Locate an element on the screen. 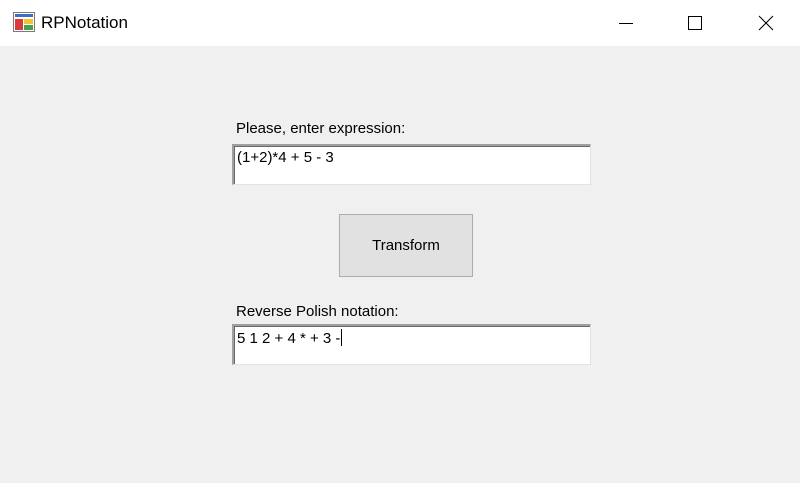  close-icon is located at coordinates (766, 23).